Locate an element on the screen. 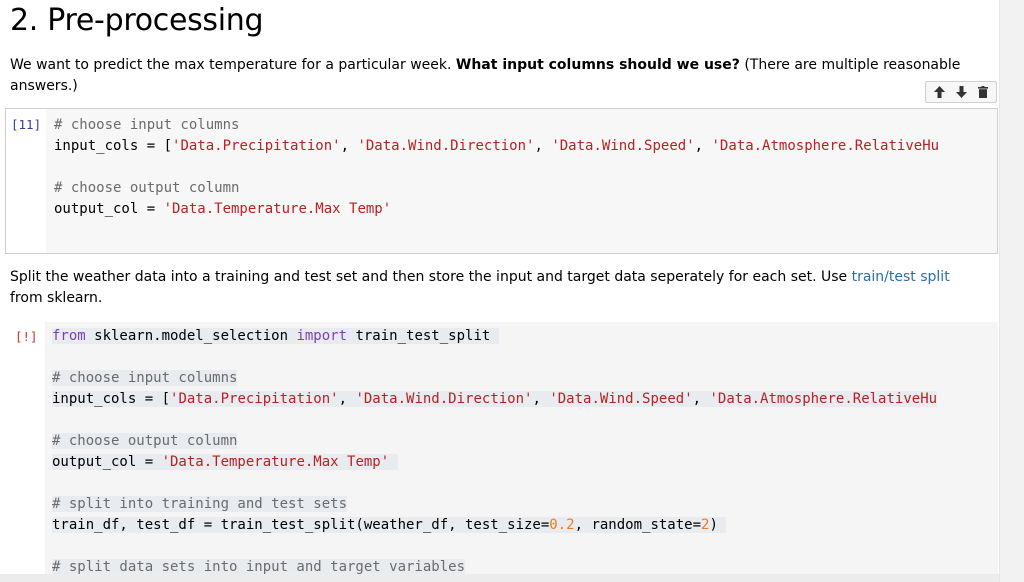 The height and width of the screenshot is (582, 1024). code-comment: # split into training and test sets is located at coordinates (200, 504).